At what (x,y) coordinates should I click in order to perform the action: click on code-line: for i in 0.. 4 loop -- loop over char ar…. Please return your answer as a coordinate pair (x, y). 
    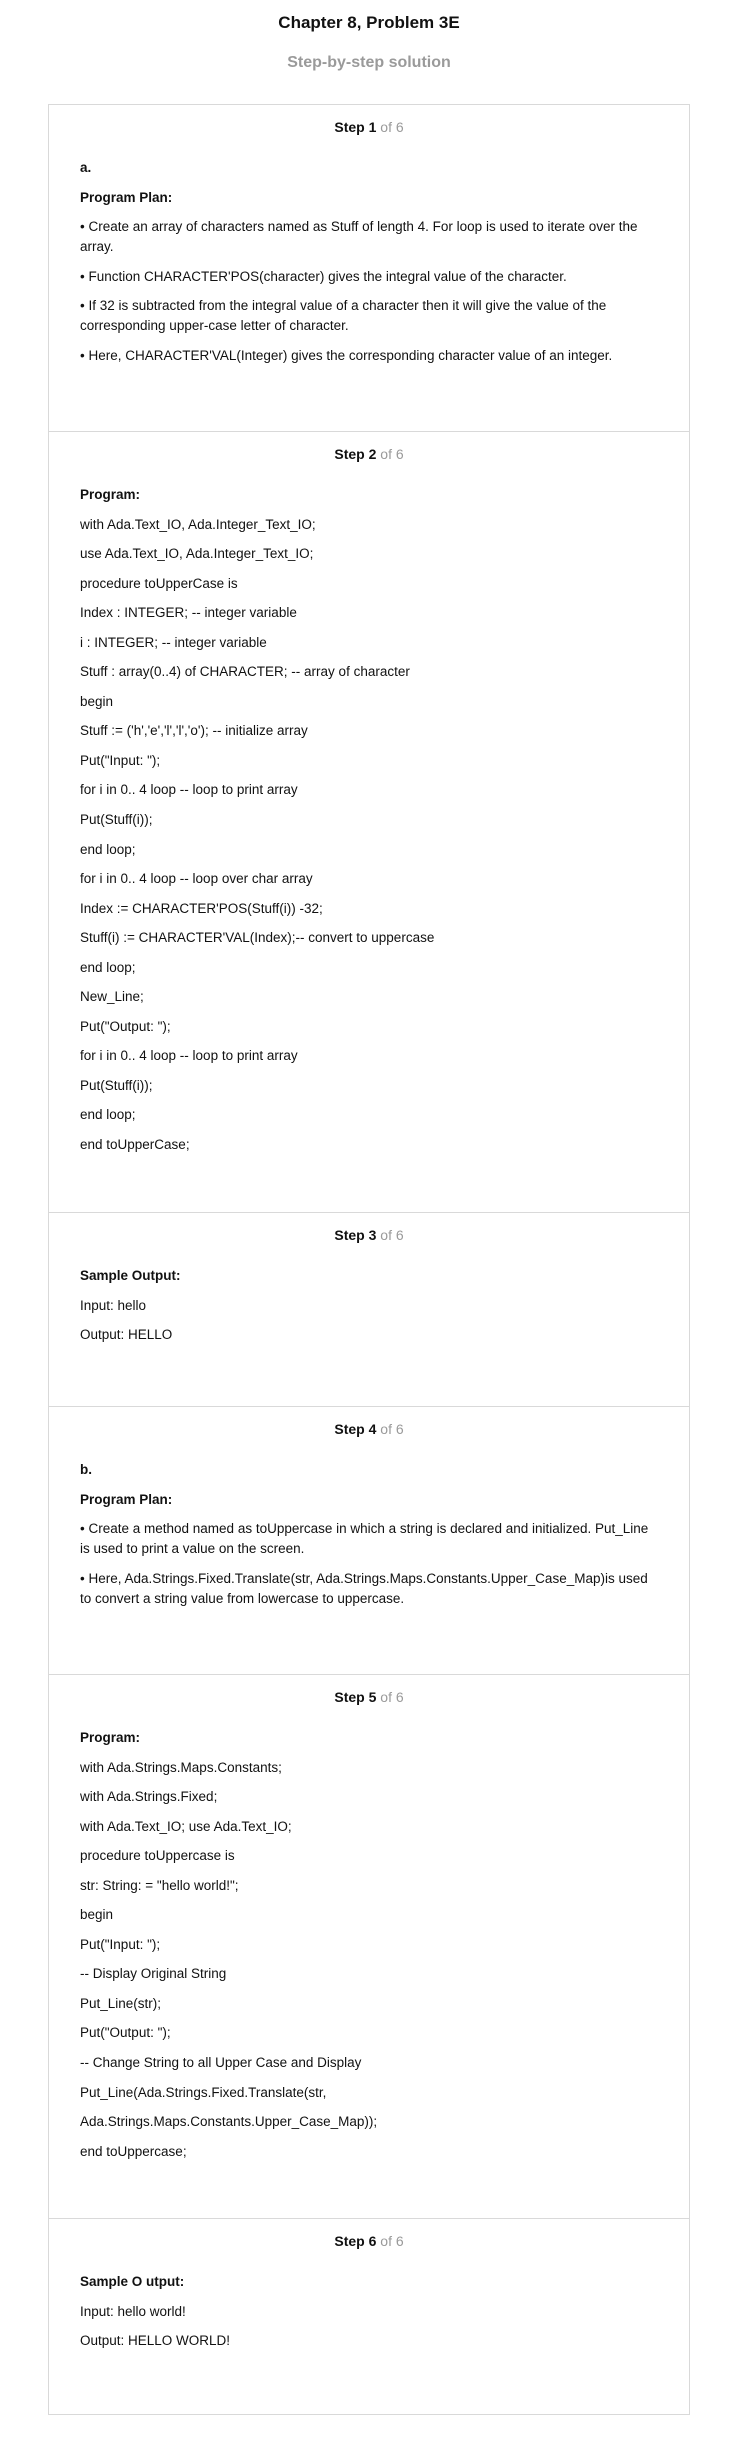
    Looking at the image, I should click on (196, 879).